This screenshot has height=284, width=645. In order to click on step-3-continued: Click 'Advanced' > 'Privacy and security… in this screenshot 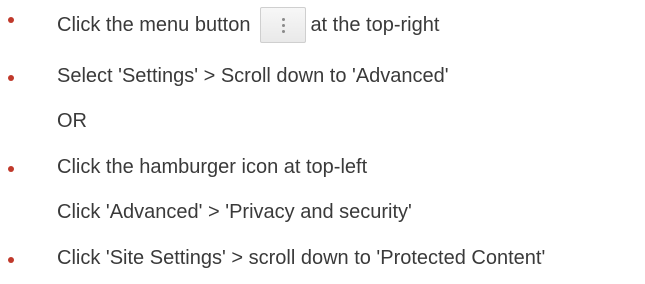, I will do `click(234, 212)`.